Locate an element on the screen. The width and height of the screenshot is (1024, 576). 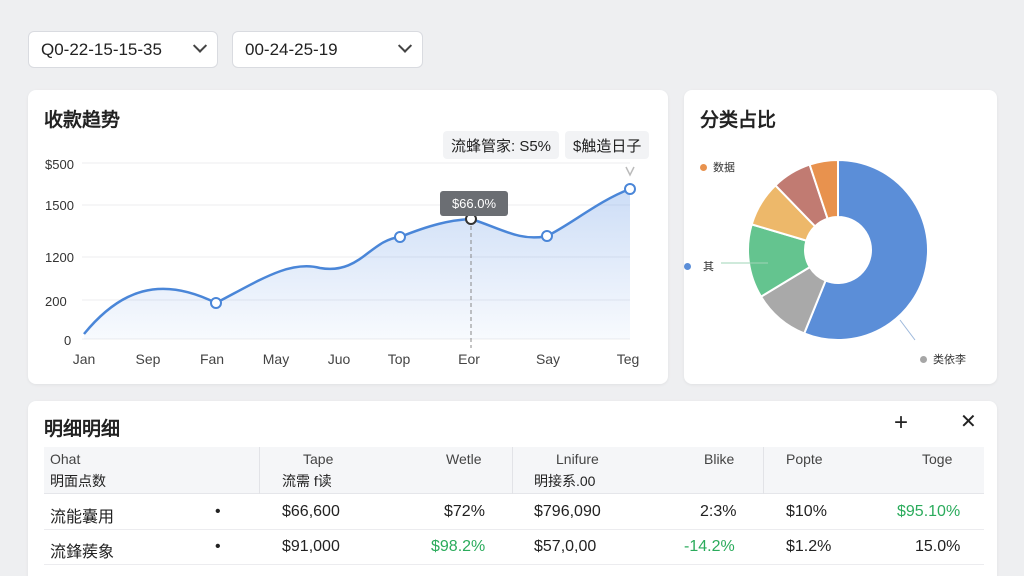
cell-growth: 15.0% is located at coordinates (938, 546).